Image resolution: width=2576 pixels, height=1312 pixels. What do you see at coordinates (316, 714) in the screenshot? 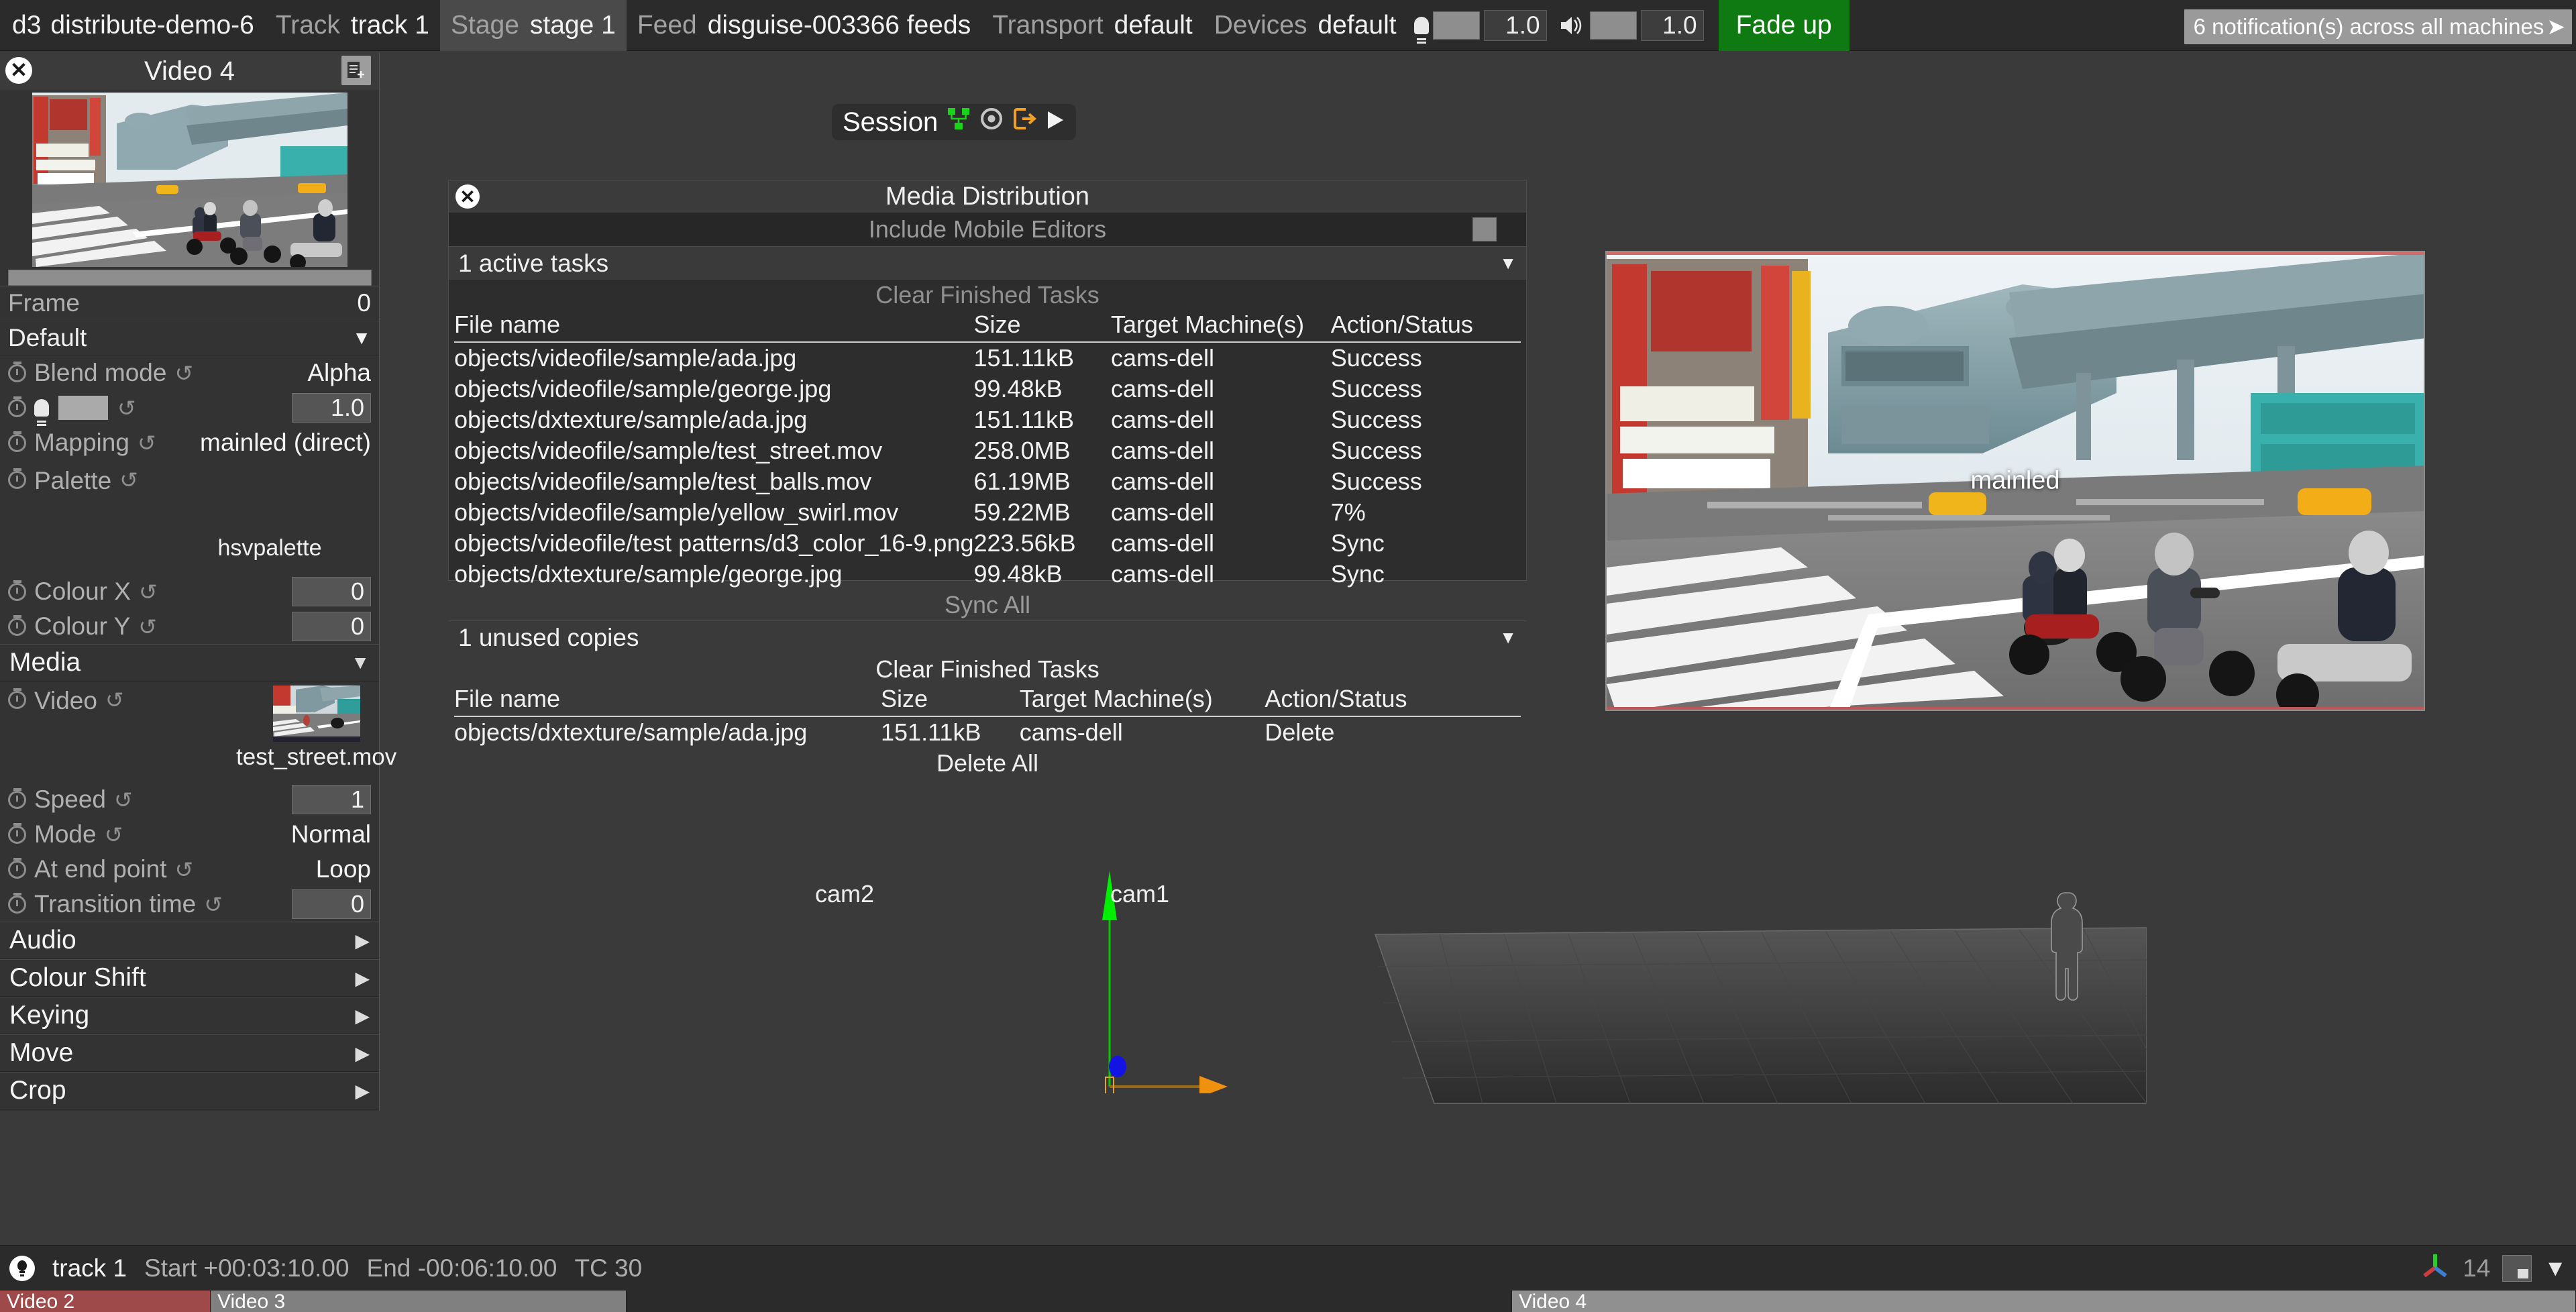
I see `video-media-thumbnail` at bounding box center [316, 714].